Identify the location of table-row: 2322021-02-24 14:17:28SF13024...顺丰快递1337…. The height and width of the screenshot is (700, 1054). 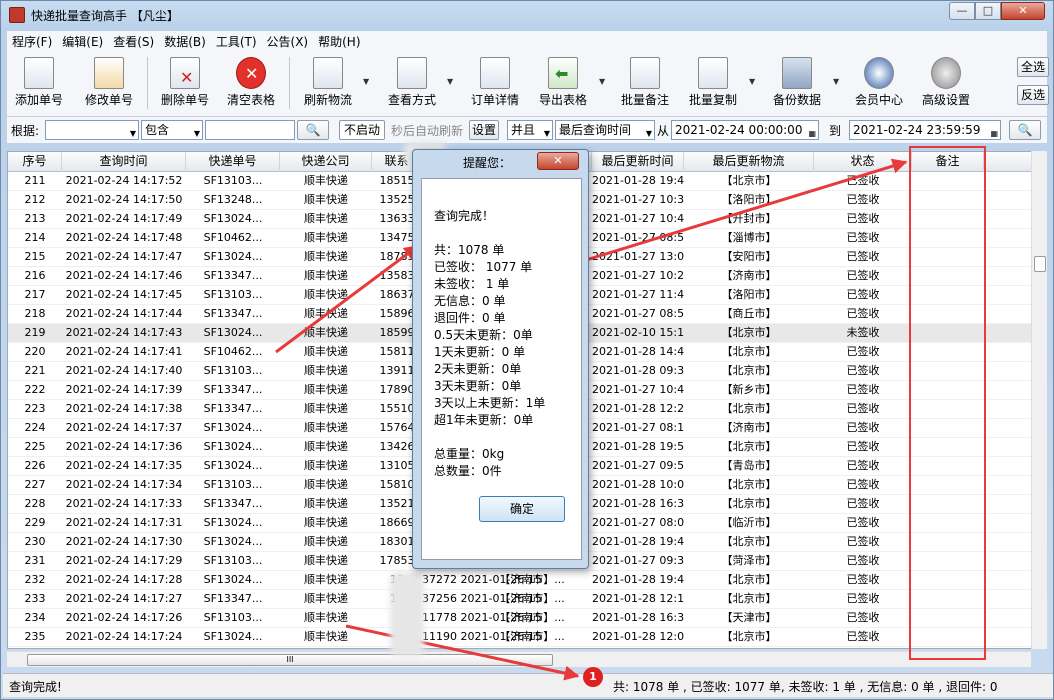
(527, 580).